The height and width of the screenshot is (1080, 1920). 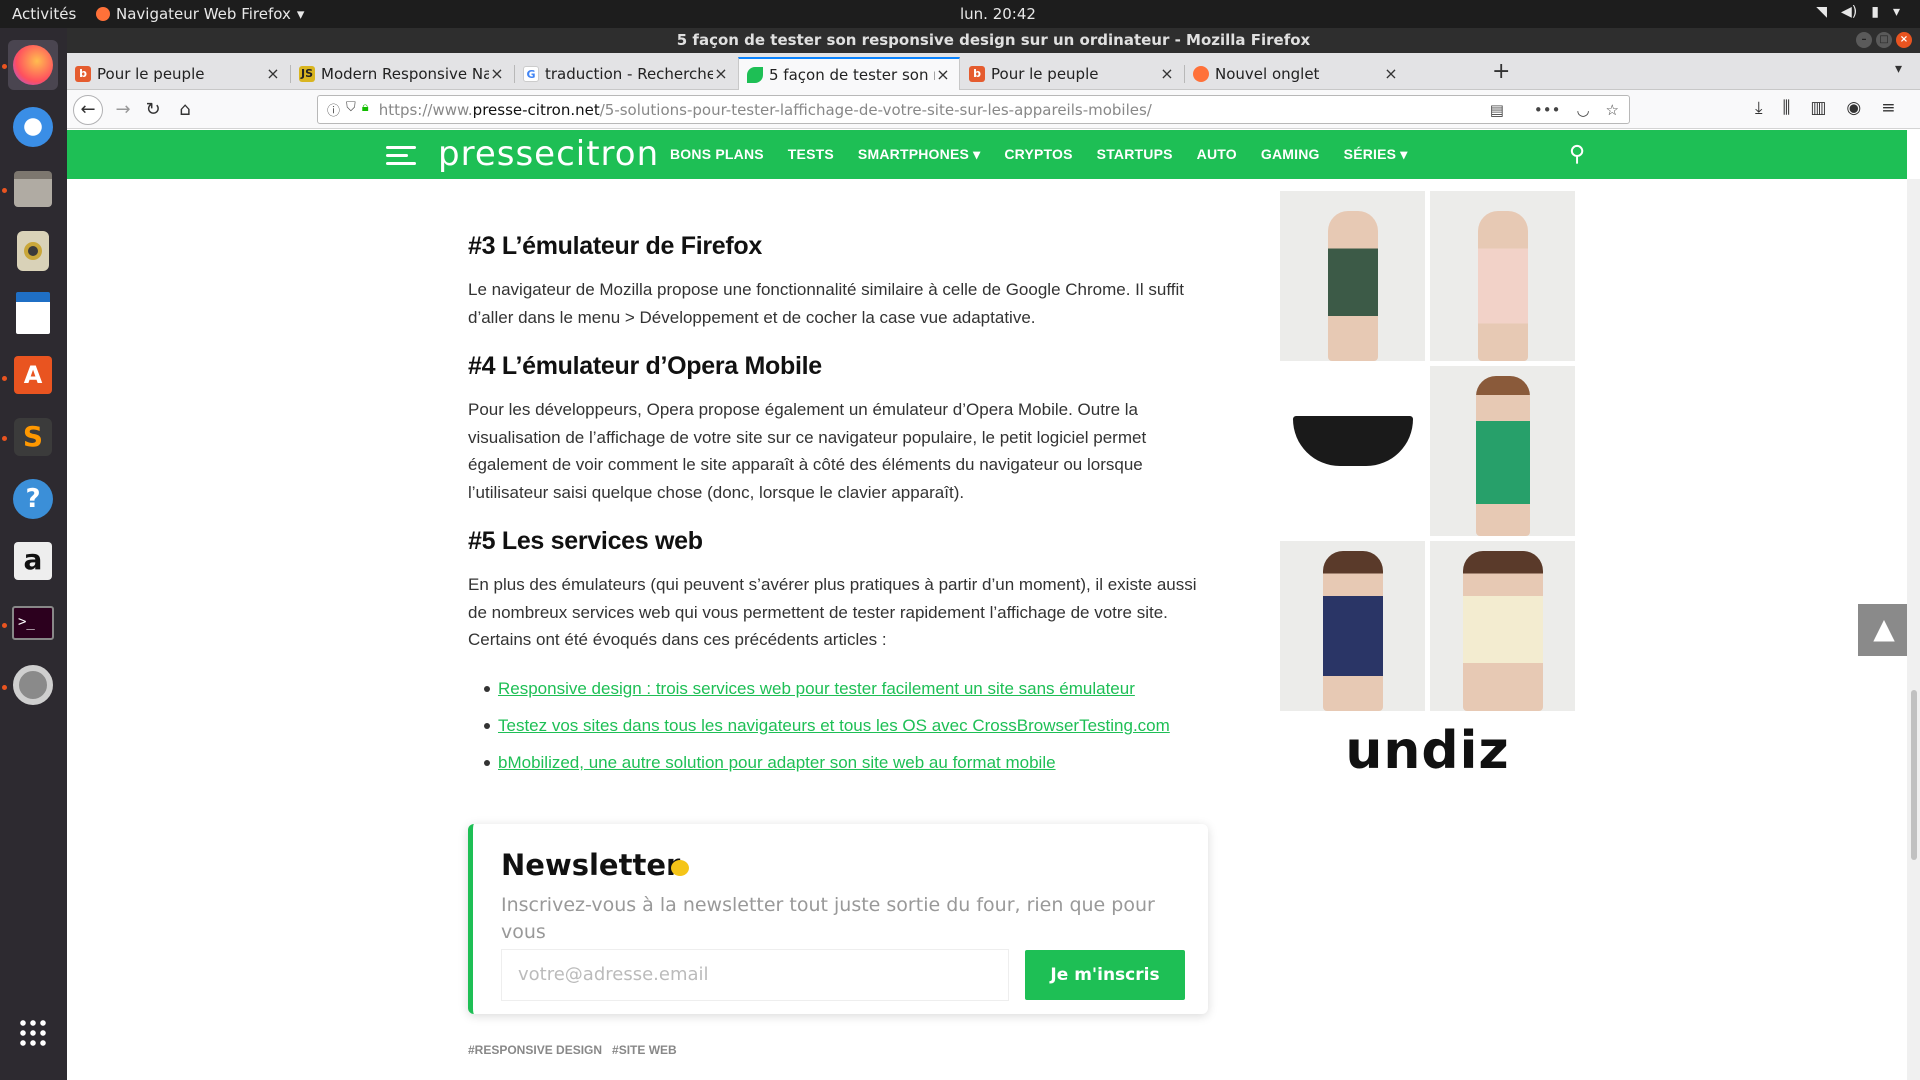 What do you see at coordinates (333, 109) in the screenshot?
I see `info-icon: ⓘ` at bounding box center [333, 109].